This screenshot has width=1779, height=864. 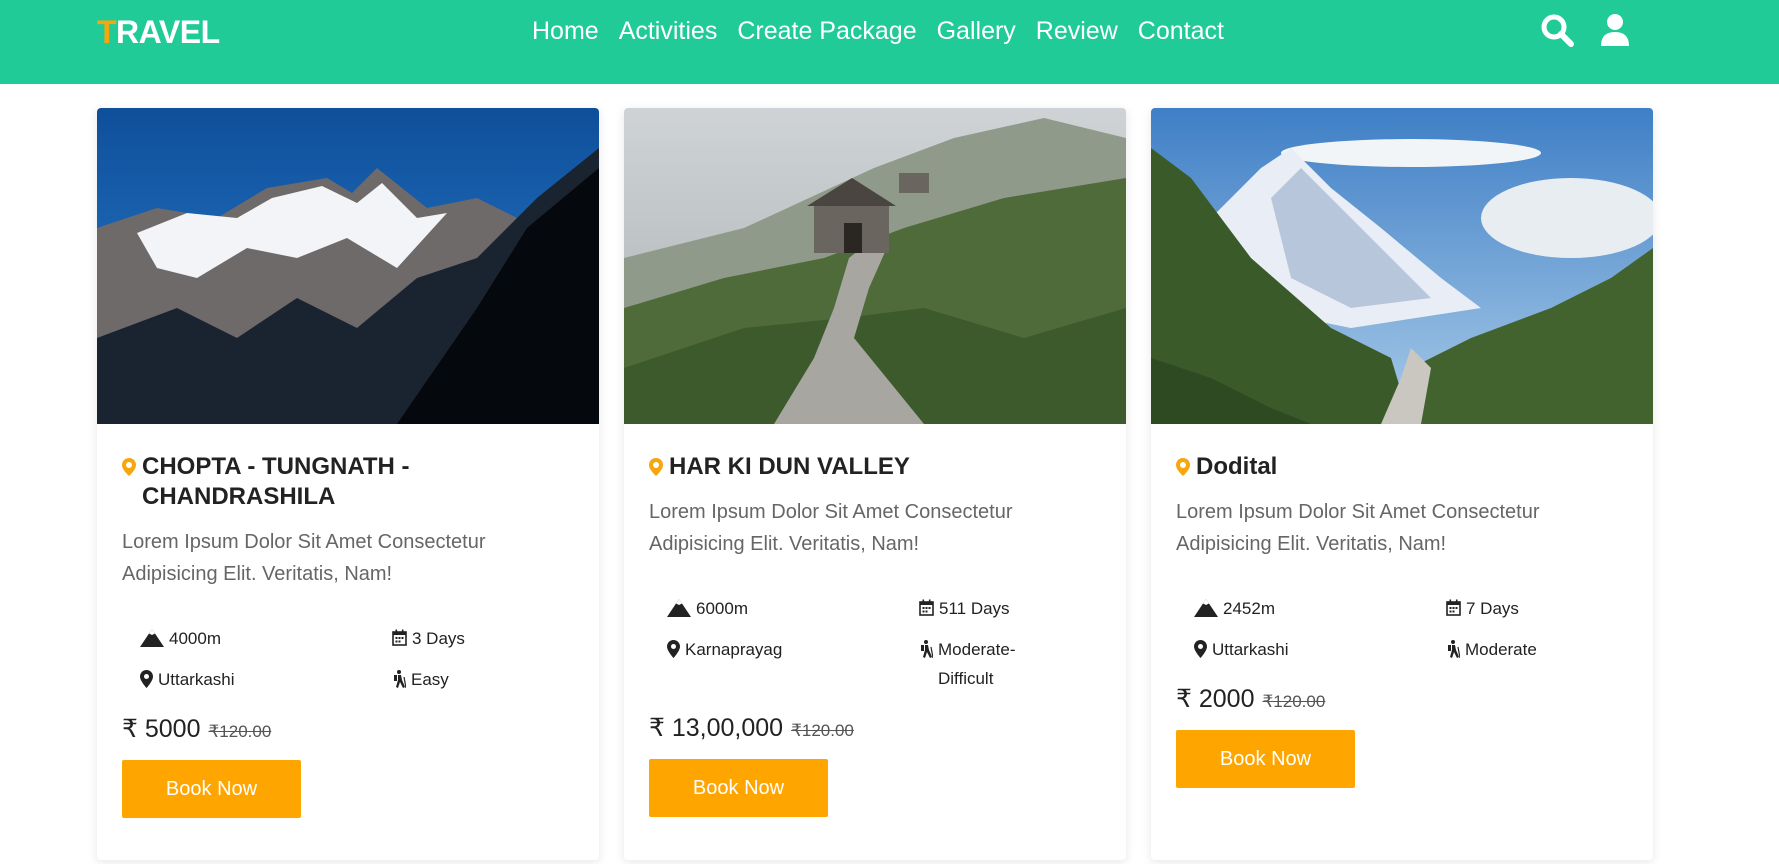 I want to click on price: ₹ 13,00,000, so click(x=716, y=728).